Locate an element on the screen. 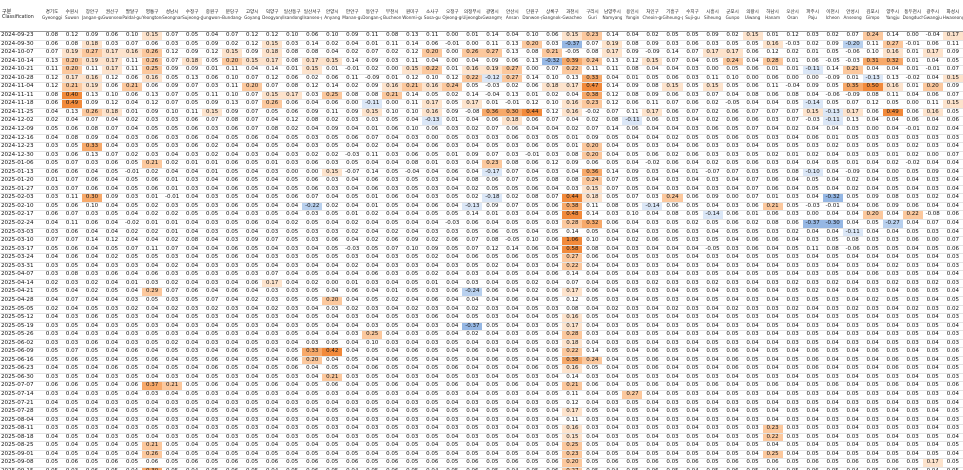 The height and width of the screenshot is (470, 963). header-region-en: Sujeong-gu is located at coordinates (192, 17).